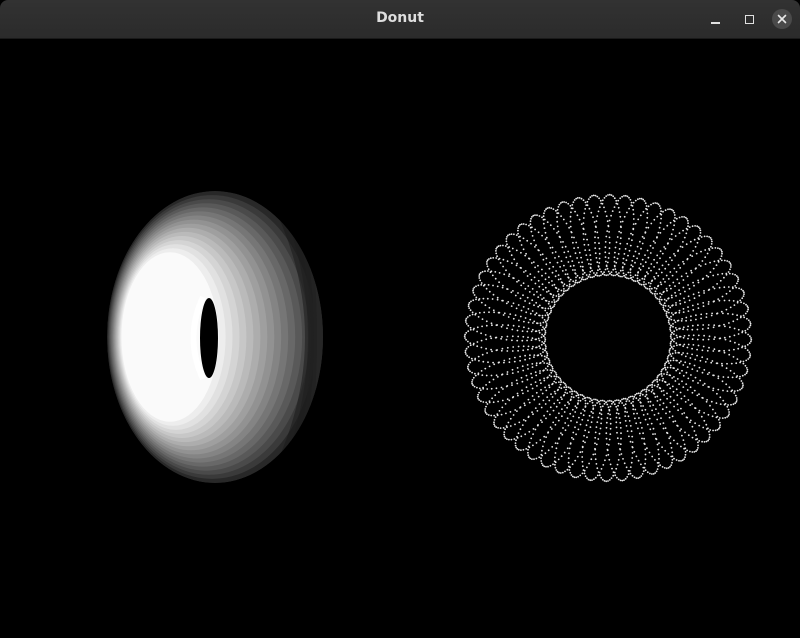  I want to click on close-button, so click(782, 19).